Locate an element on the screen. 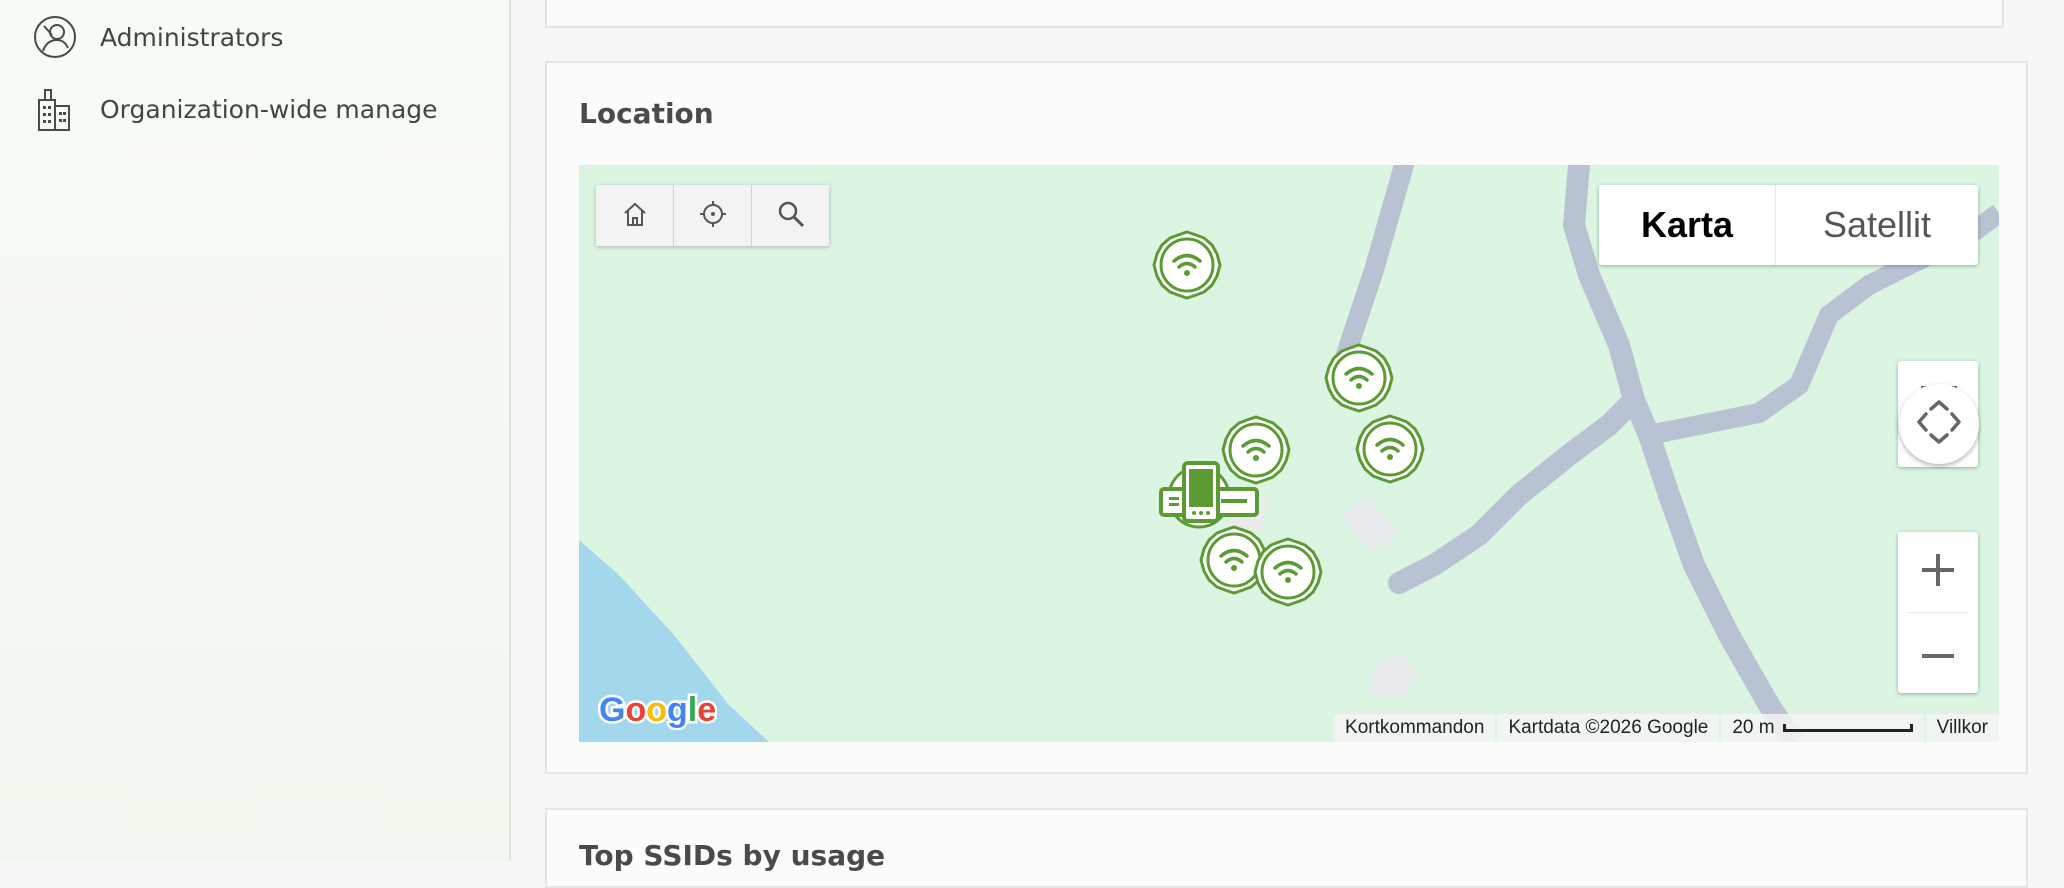 This screenshot has height=888, width=2064. terms-link: Villkor is located at coordinates (1962, 728).